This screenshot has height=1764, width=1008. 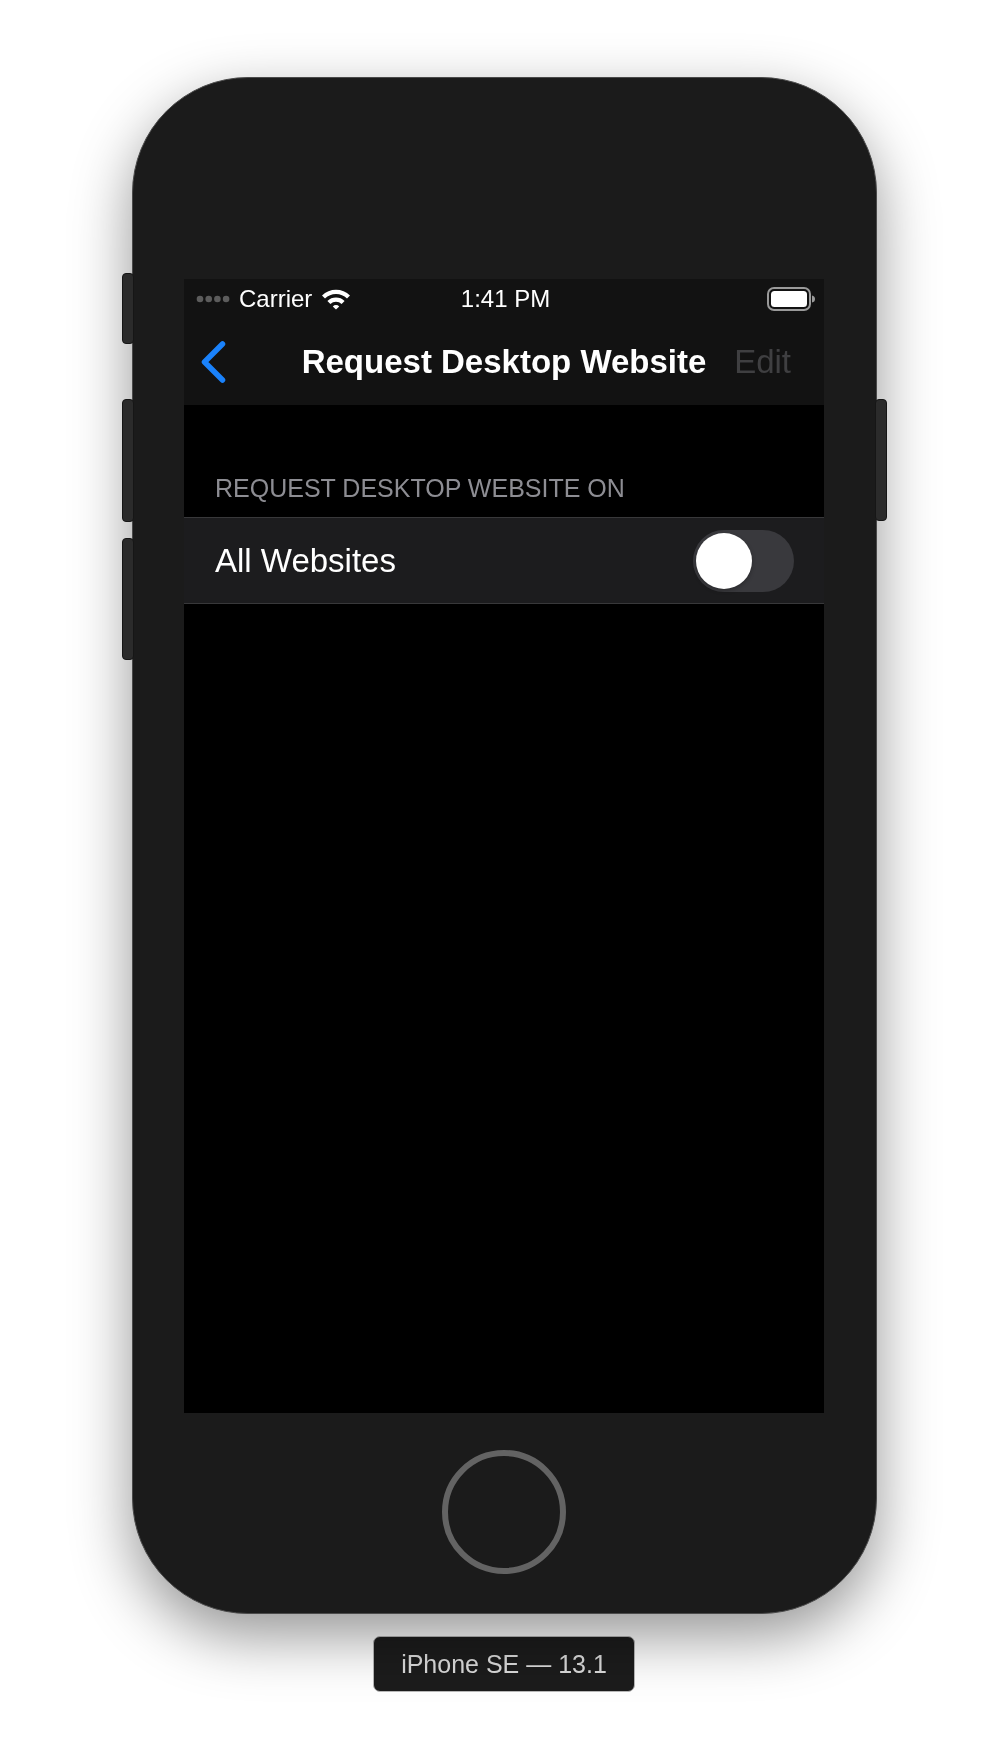 What do you see at coordinates (504, 1664) in the screenshot?
I see `device-label: iPhone SE — 13.1` at bounding box center [504, 1664].